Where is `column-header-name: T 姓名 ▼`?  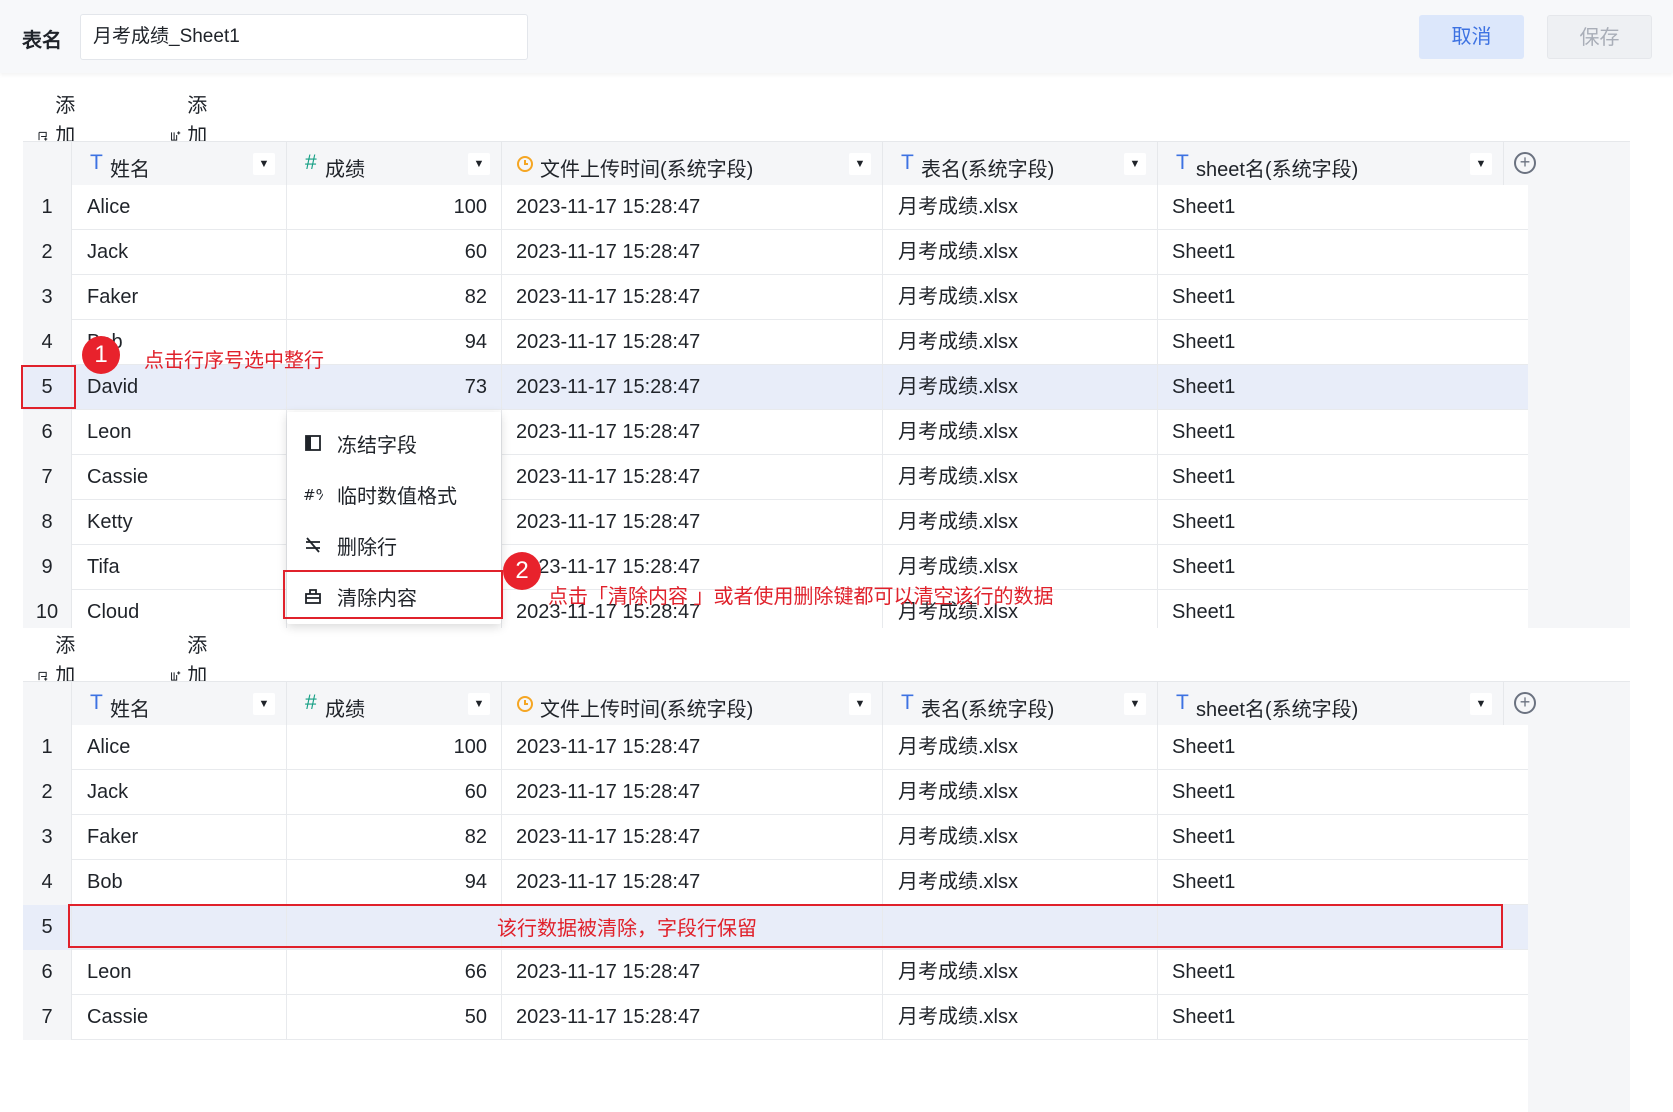
column-header-name: T 姓名 ▼ is located at coordinates (179, 704).